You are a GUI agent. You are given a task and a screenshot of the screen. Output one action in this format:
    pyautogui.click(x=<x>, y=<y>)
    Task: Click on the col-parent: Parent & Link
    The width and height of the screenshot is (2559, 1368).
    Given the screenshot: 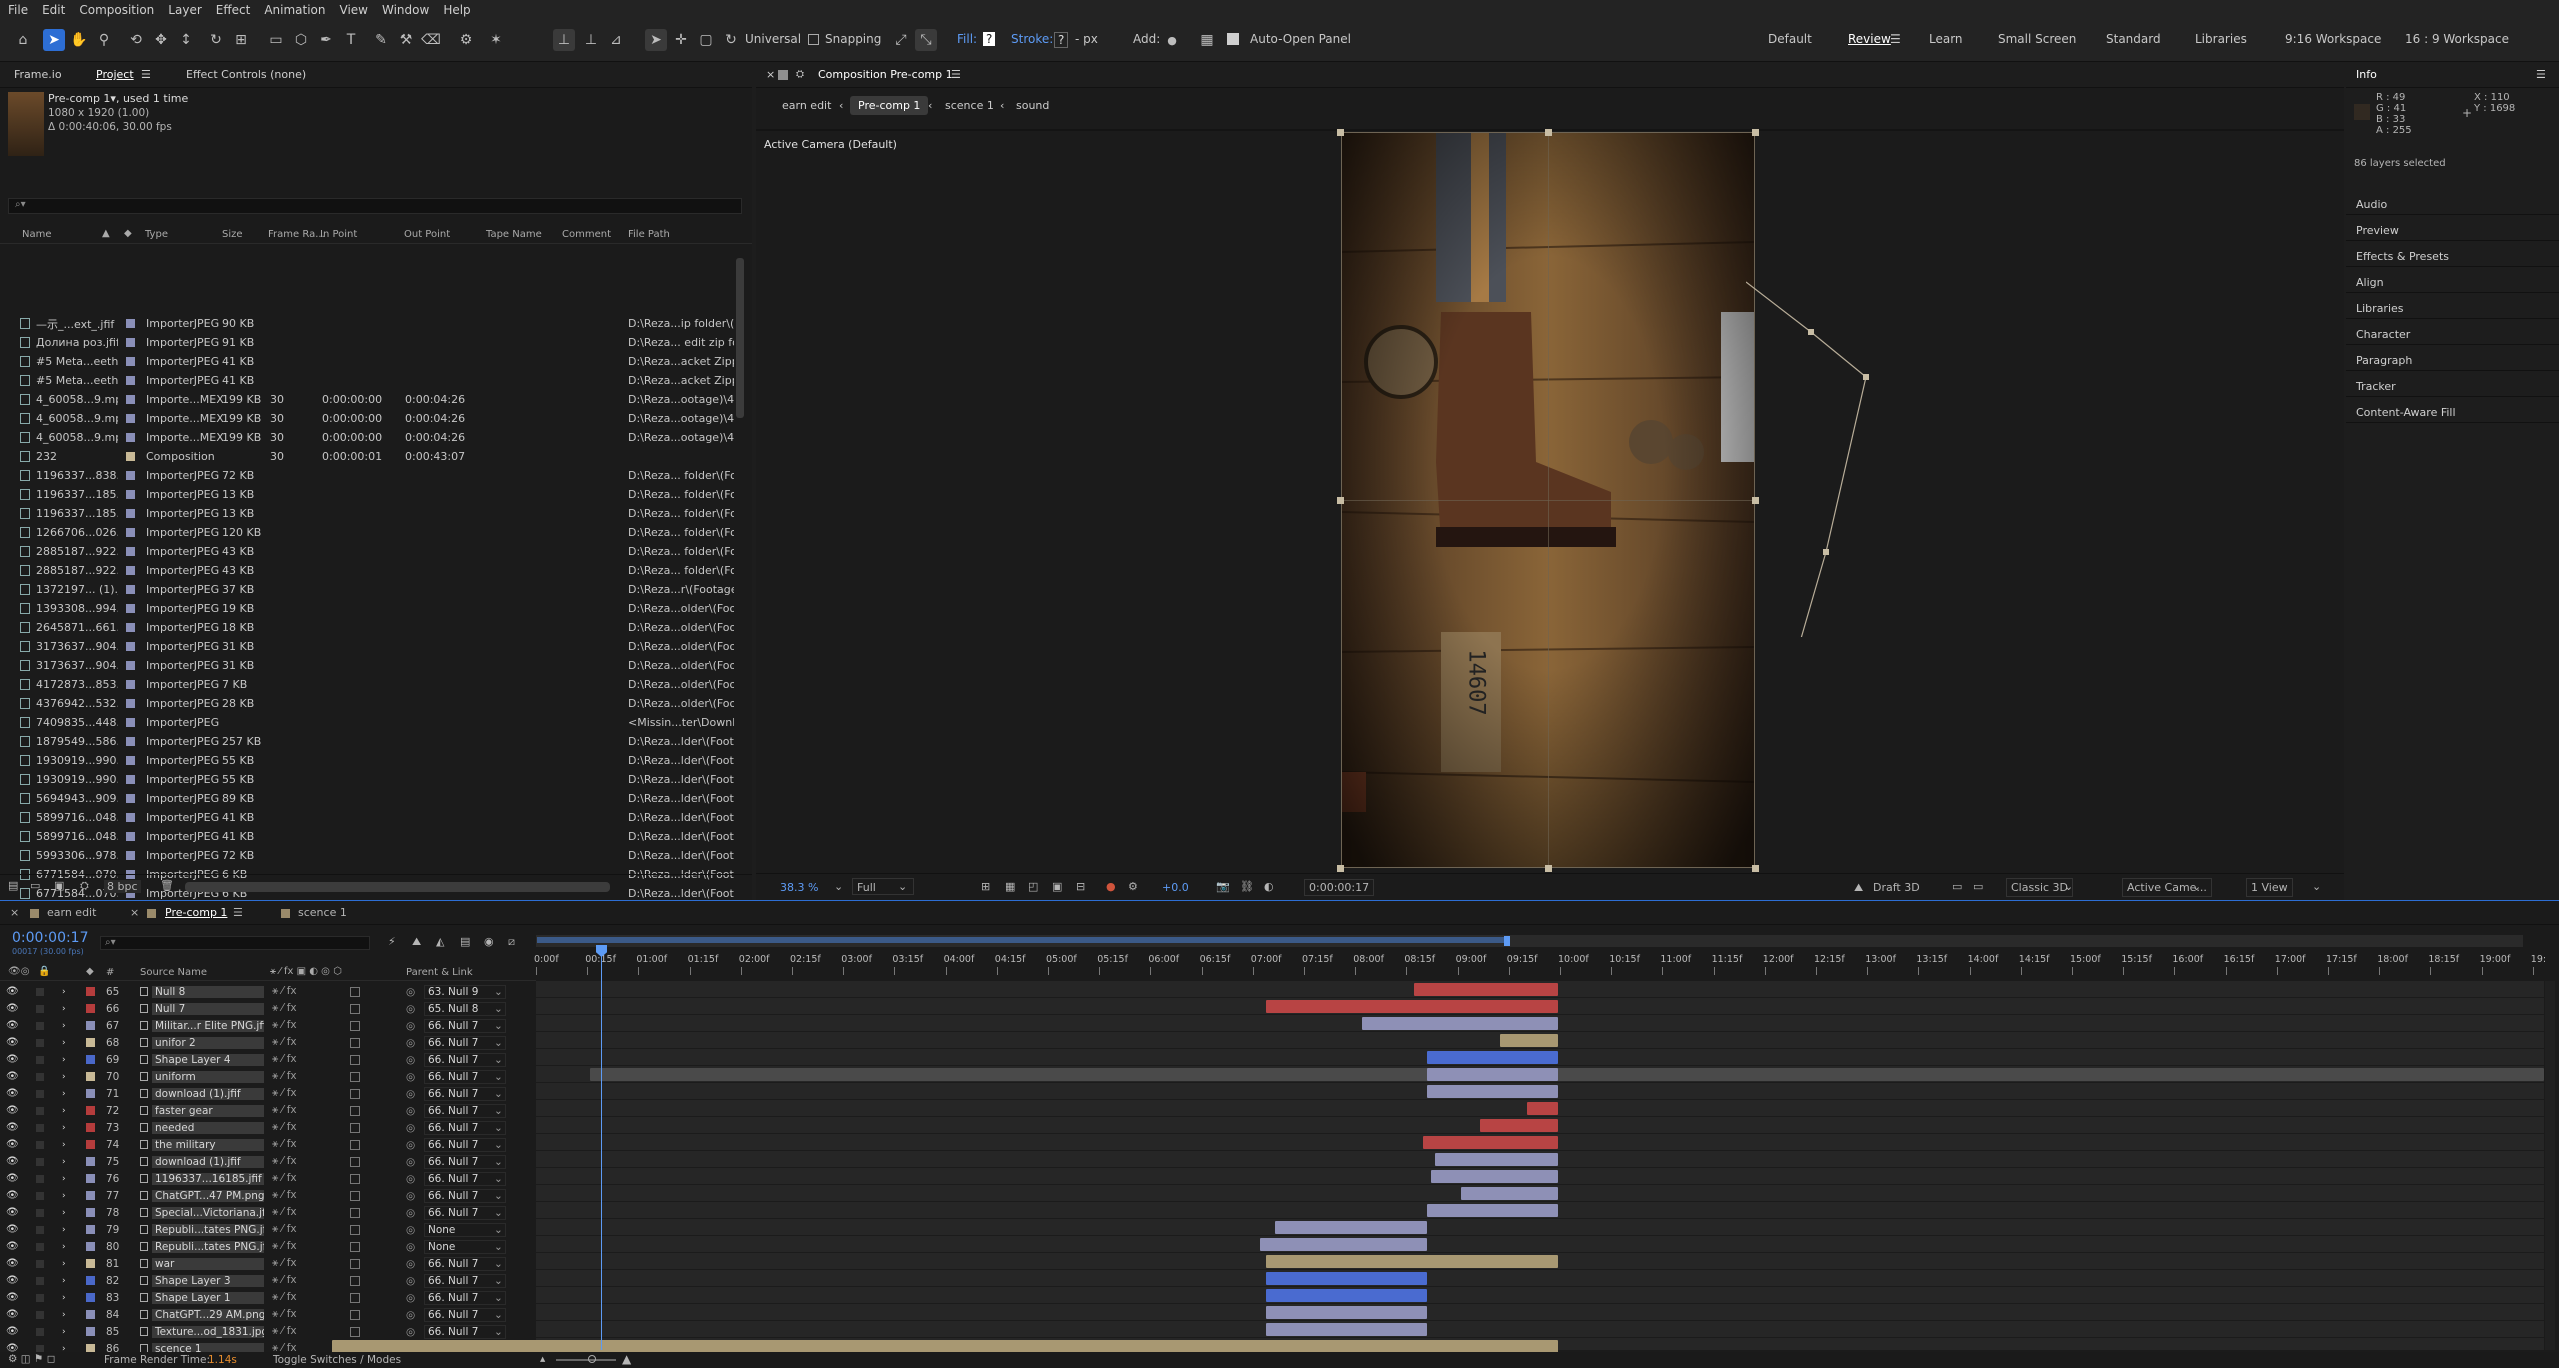 What is the action you would take?
    pyautogui.click(x=439, y=972)
    